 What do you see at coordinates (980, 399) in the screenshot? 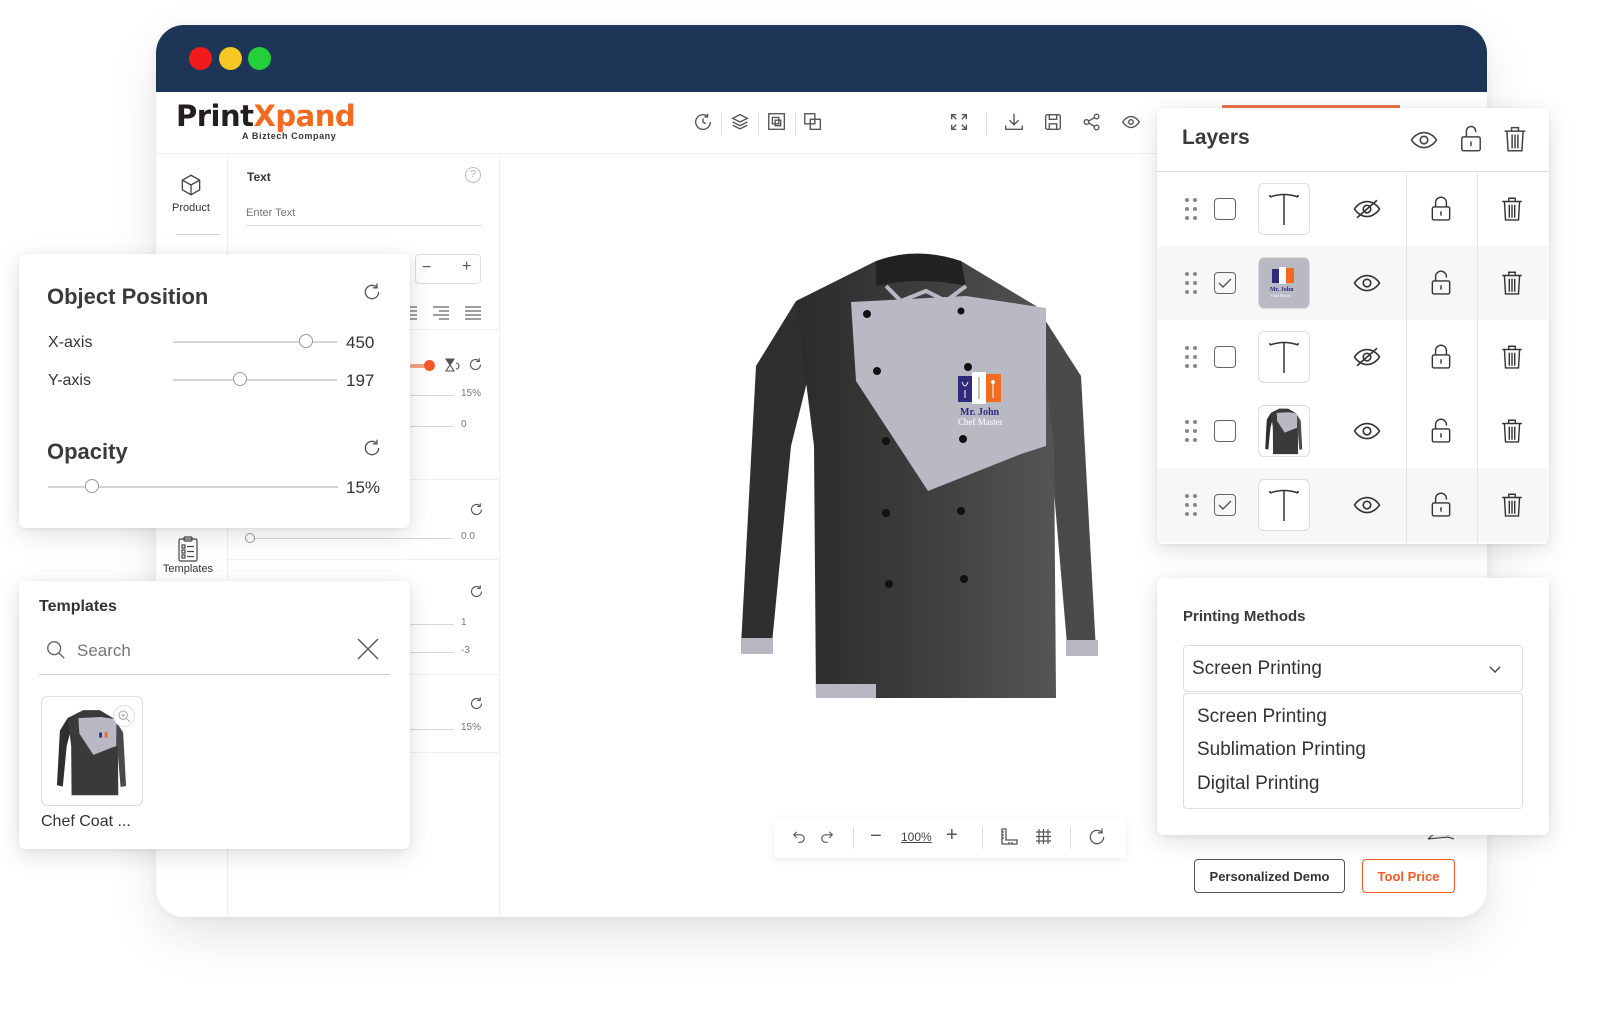
I see `custom-logo-layer: Mr. John Chef Master` at bounding box center [980, 399].